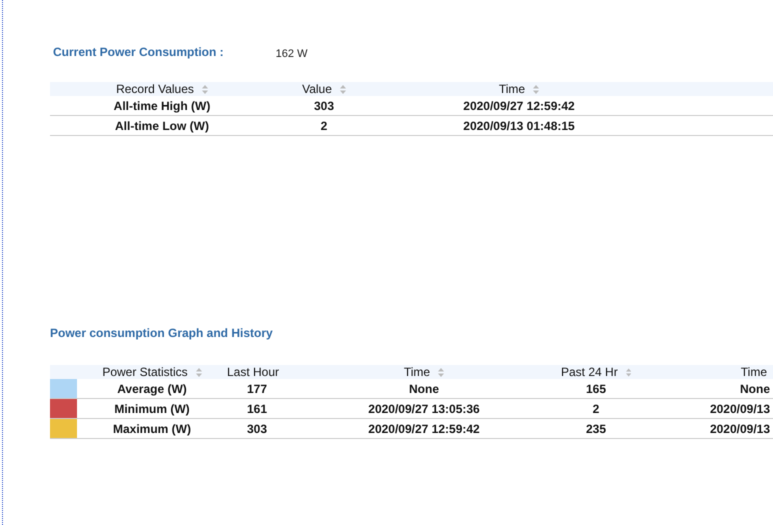 The image size is (773, 525). Describe the element at coordinates (519, 126) in the screenshot. I see `table-cell: 2020/09/13 01:48:15` at that location.